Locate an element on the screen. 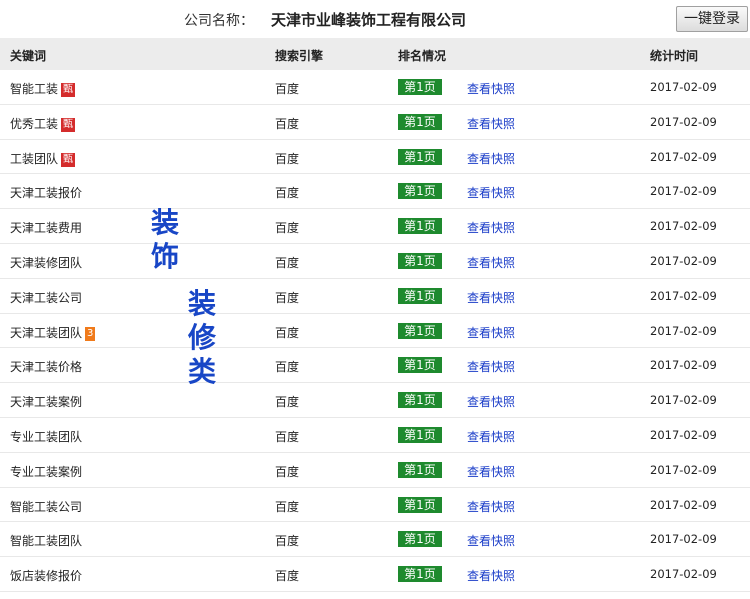 The height and width of the screenshot is (599, 750). table-row: 智能工装甄 百度 第1页 查看快照 2017-02-09 is located at coordinates (375, 87).